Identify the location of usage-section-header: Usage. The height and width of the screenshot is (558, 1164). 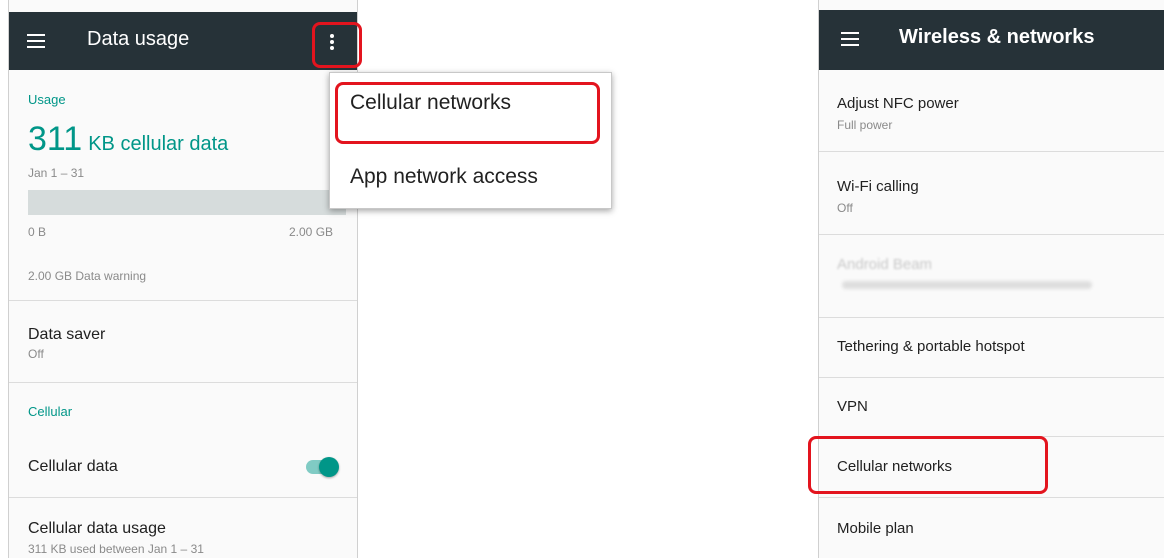
(47, 99).